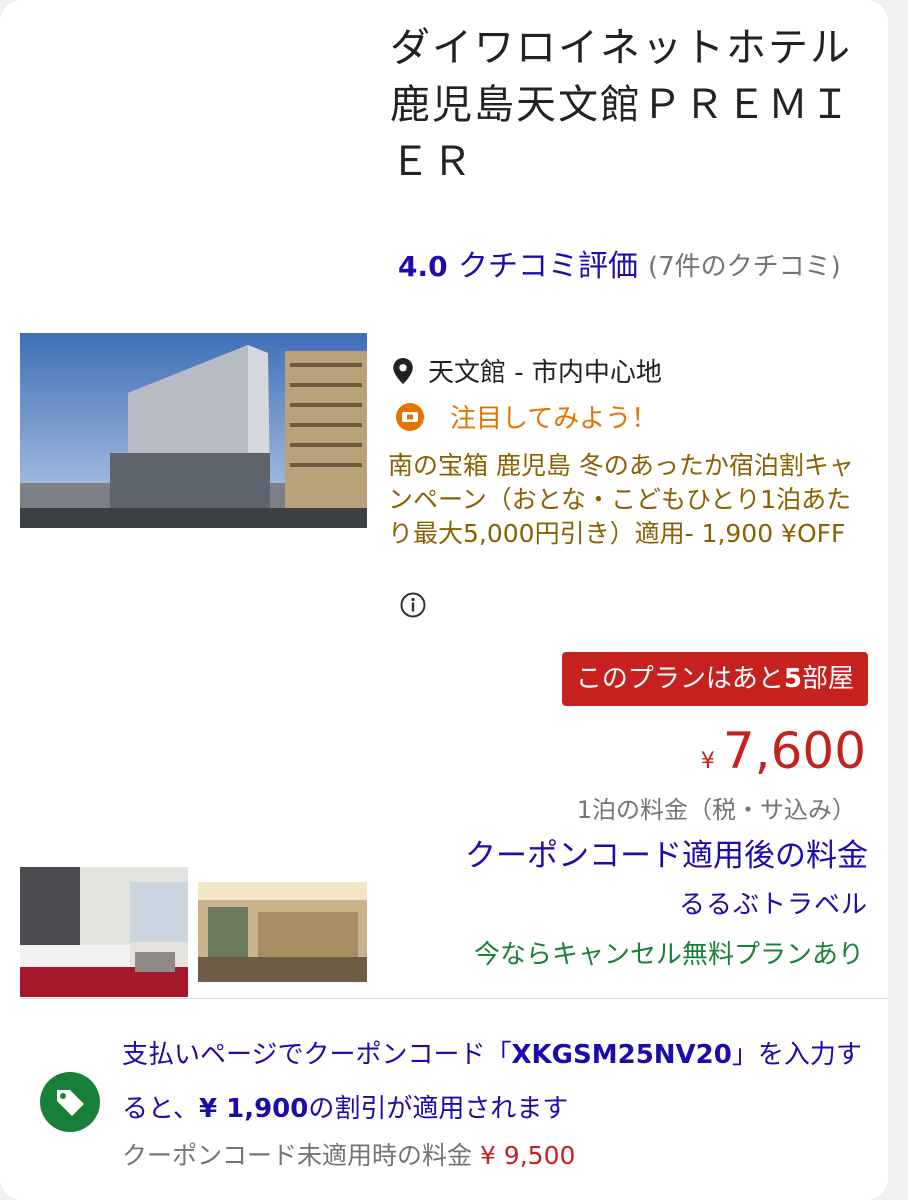  I want to click on rating-row: 4.0 クチコミ評価 (7件のクチコミ), so click(633, 267).